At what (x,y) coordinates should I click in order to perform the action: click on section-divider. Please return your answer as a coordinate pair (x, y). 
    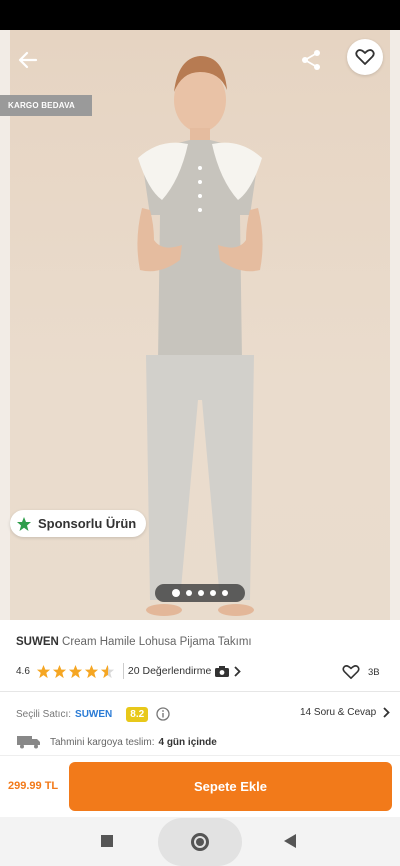
    Looking at the image, I should click on (200, 691).